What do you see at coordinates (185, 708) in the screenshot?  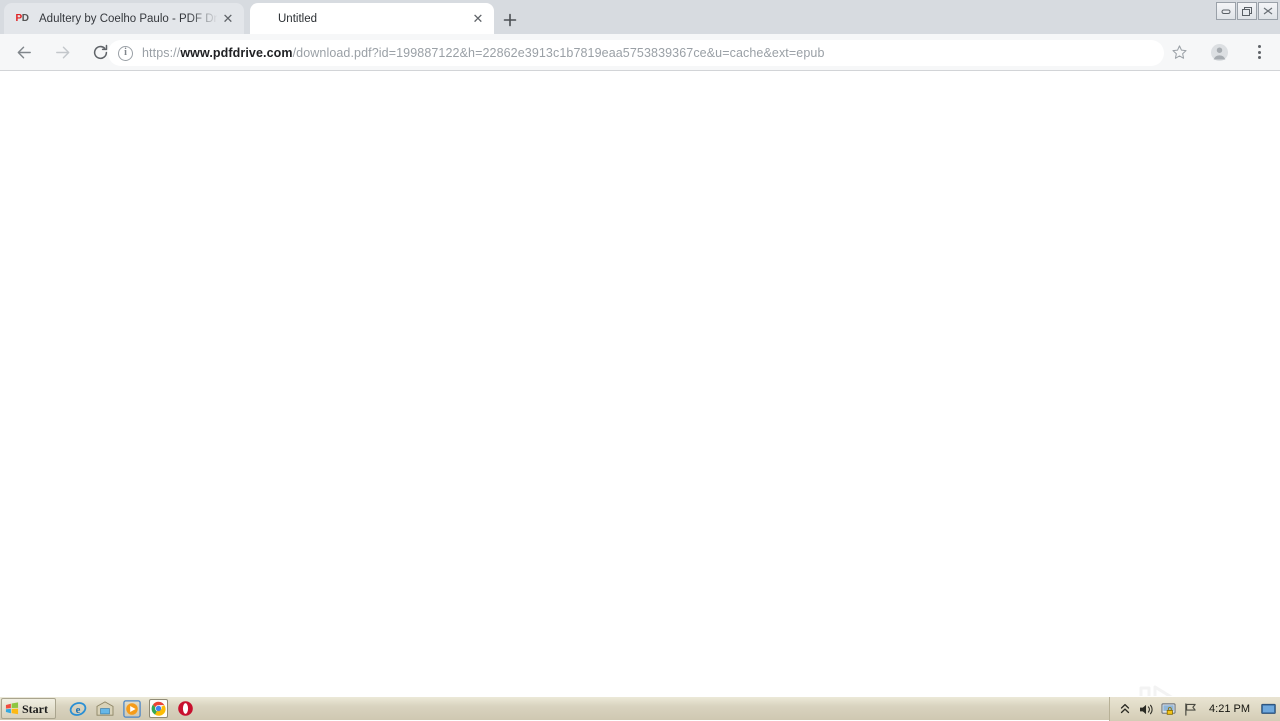 I see `opera-browser-icon` at bounding box center [185, 708].